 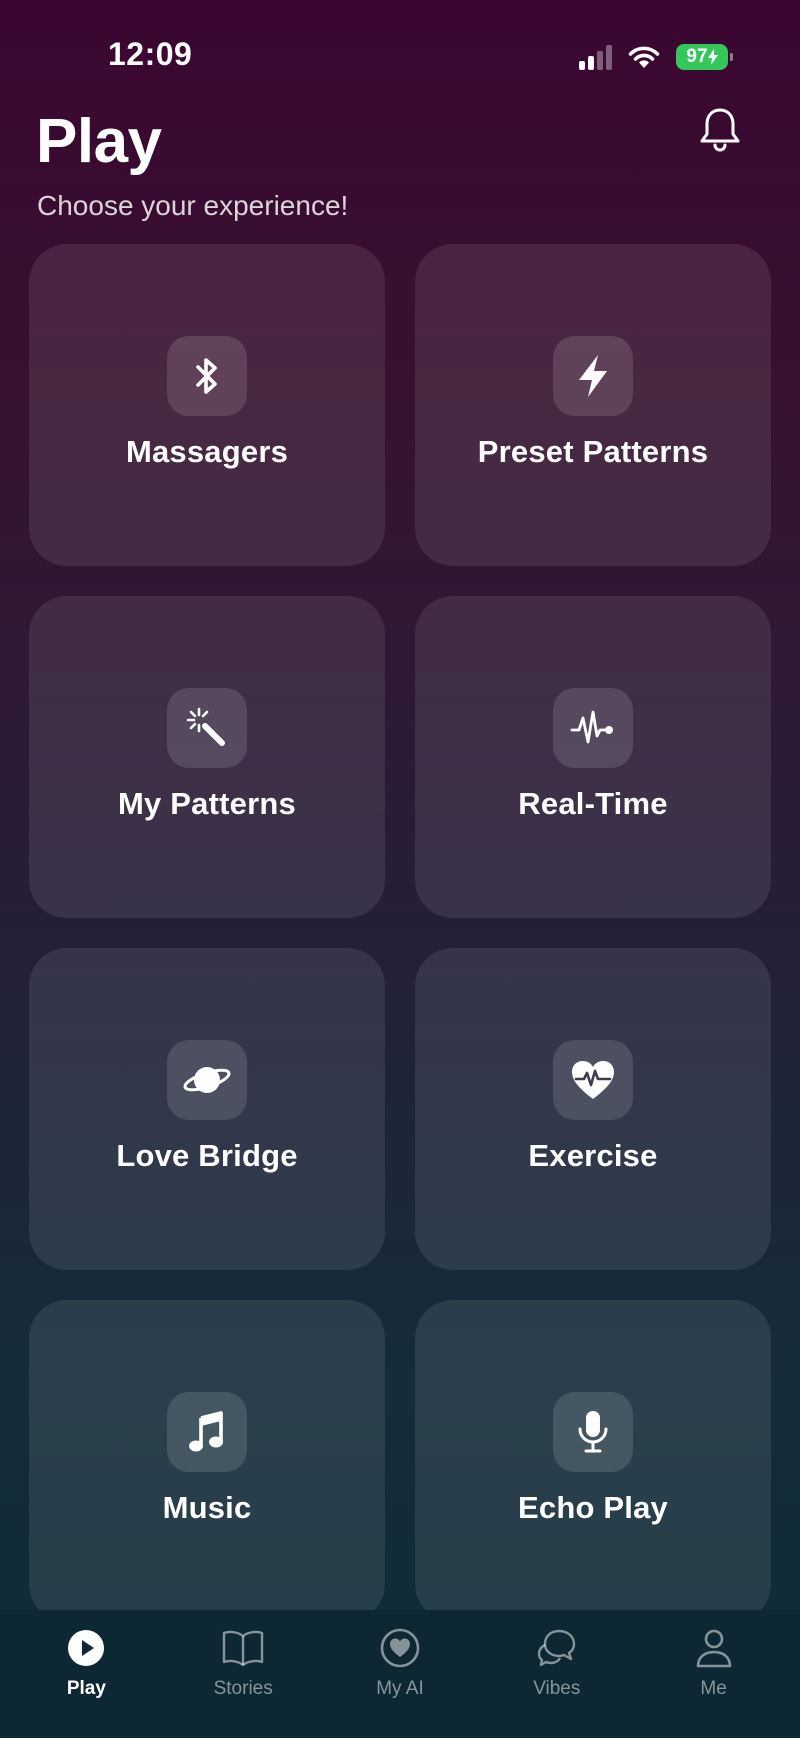 I want to click on card-label: Music, so click(x=207, y=1507).